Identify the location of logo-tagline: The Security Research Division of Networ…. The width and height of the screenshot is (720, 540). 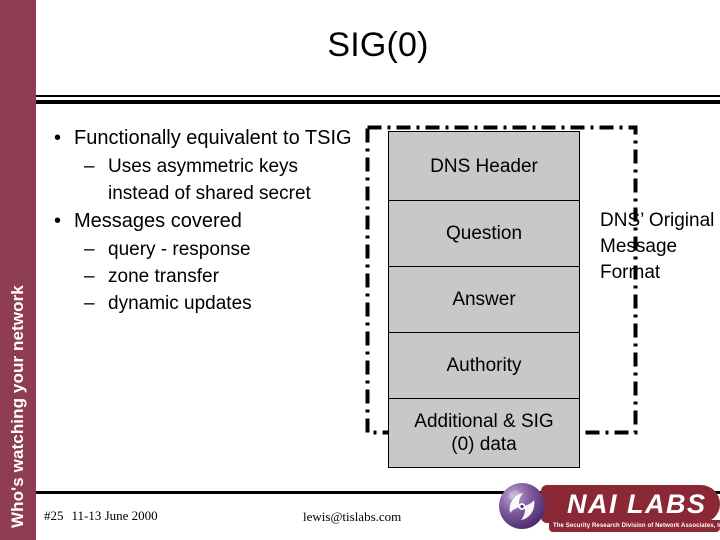
(636, 526).